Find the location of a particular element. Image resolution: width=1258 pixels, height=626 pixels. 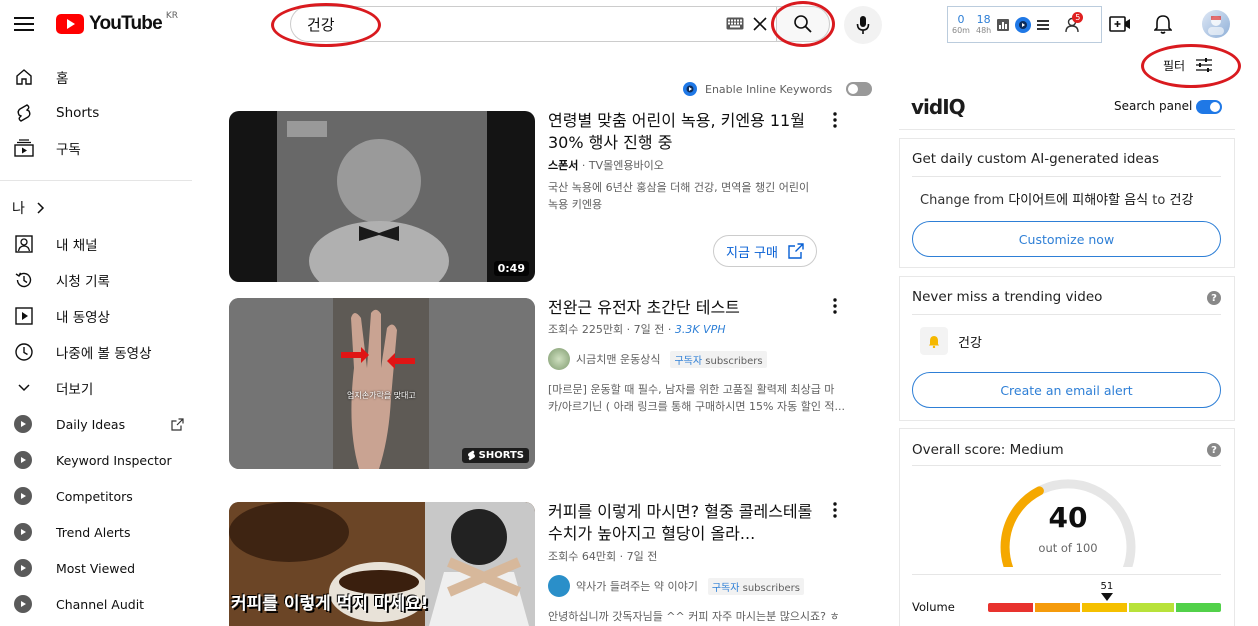

search-button is located at coordinates (803, 24).